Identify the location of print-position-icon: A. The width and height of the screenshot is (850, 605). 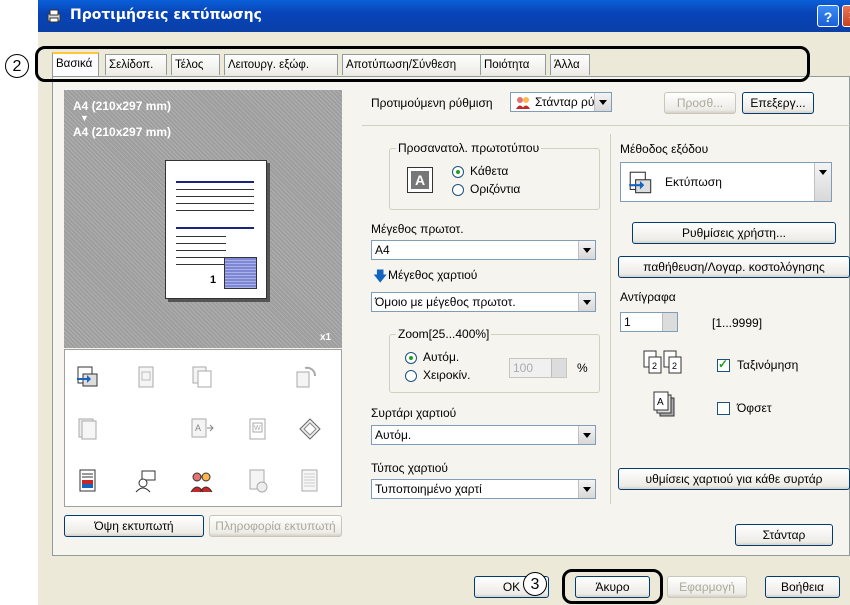
(202, 428).